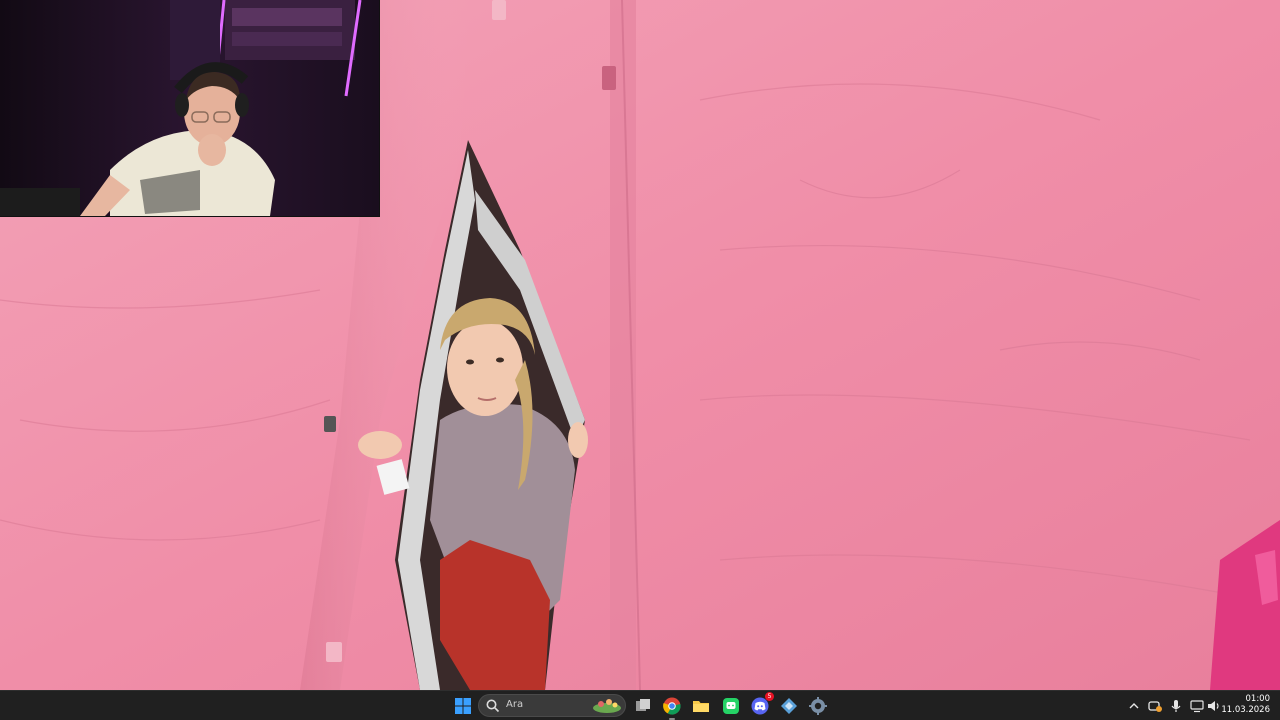  I want to click on tray-app-icon, so click(1155, 706).